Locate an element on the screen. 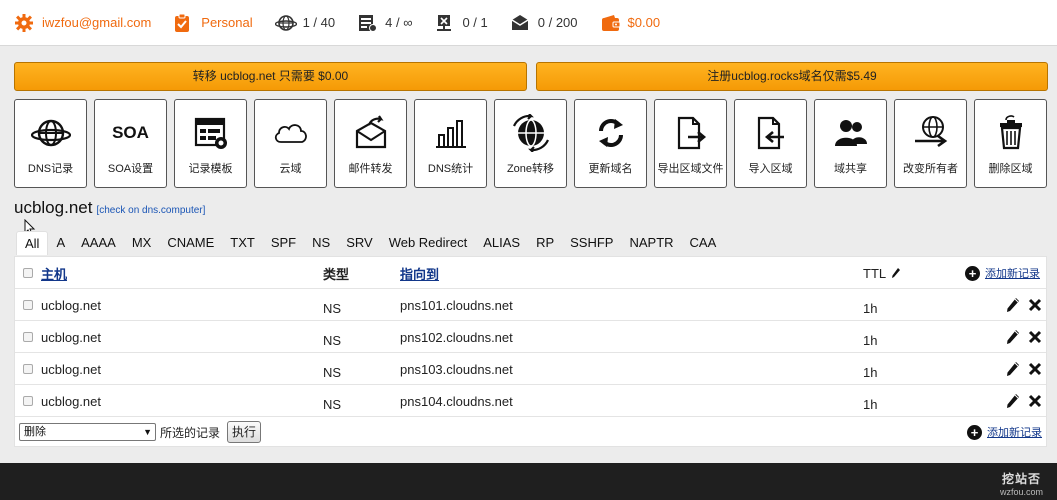 The image size is (1057, 500). tab-alias: ALIAS is located at coordinates (501, 243).